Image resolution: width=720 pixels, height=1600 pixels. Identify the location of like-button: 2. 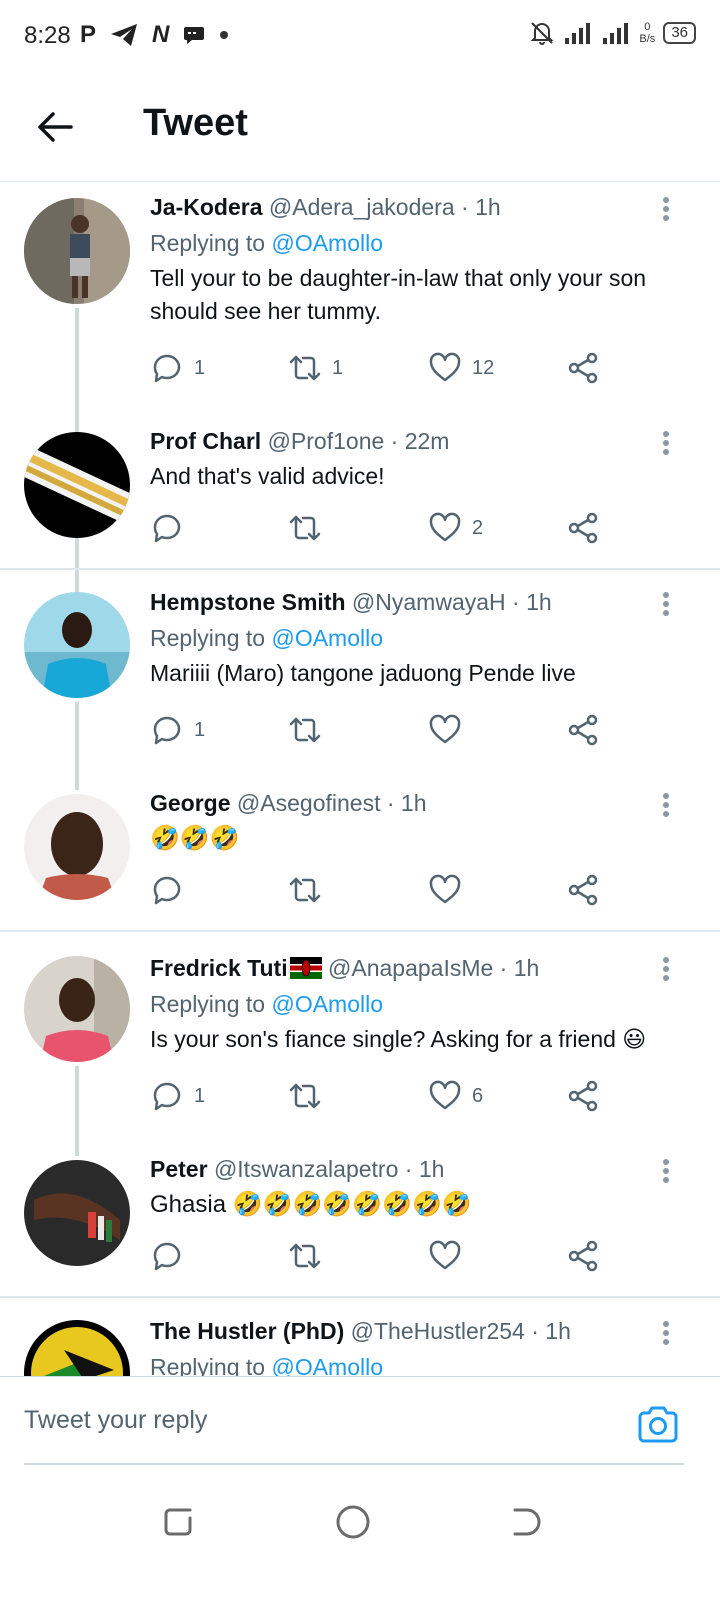
(455, 528).